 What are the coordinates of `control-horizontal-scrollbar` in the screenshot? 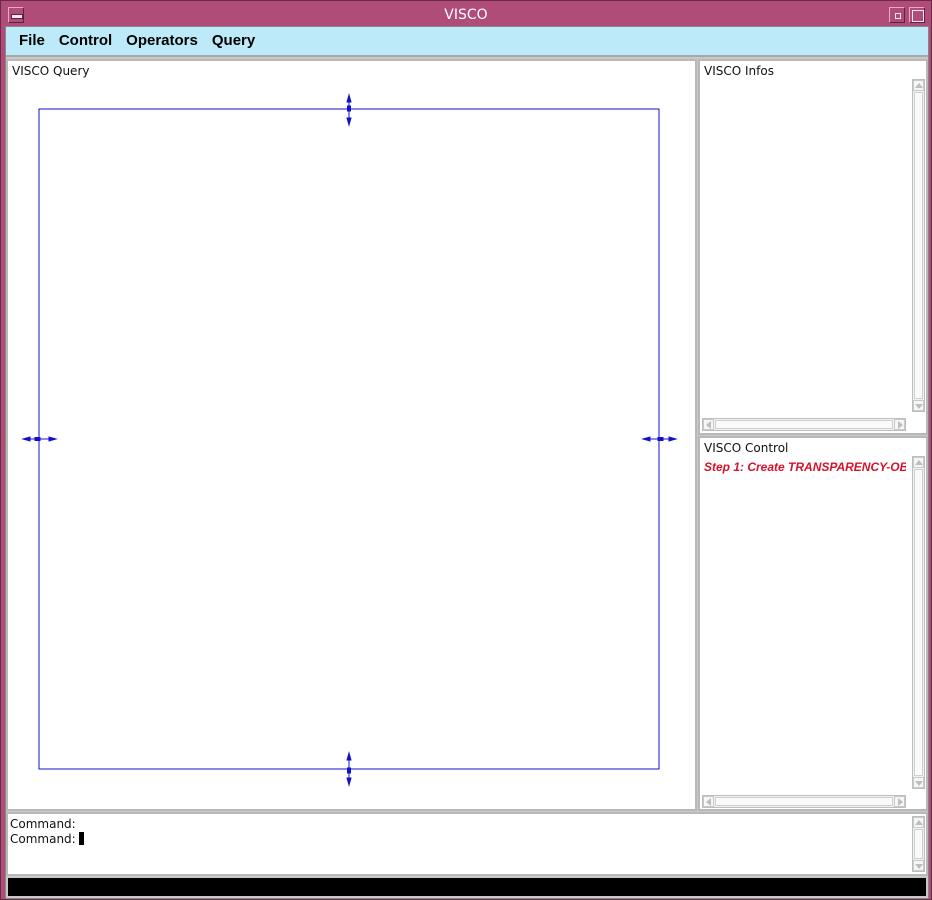 It's located at (804, 801).